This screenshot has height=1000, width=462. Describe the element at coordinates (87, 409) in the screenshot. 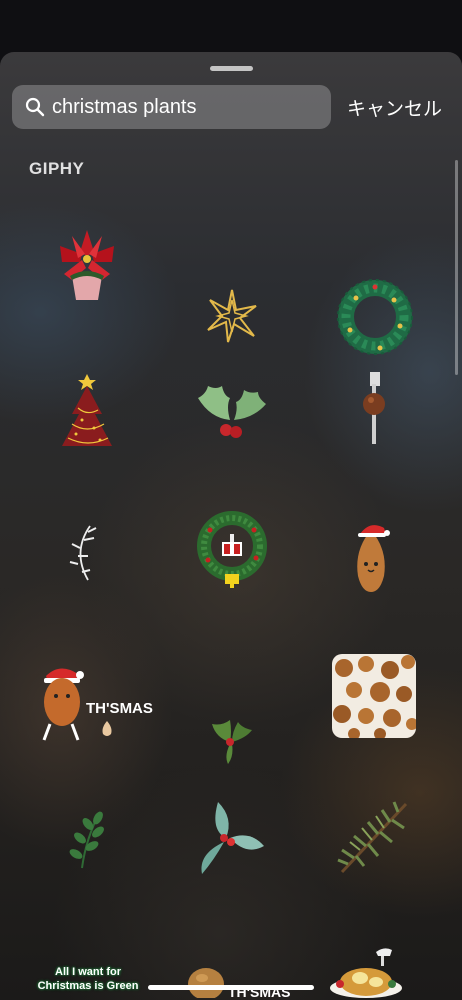

I see `christmas-tree-sticker` at that location.